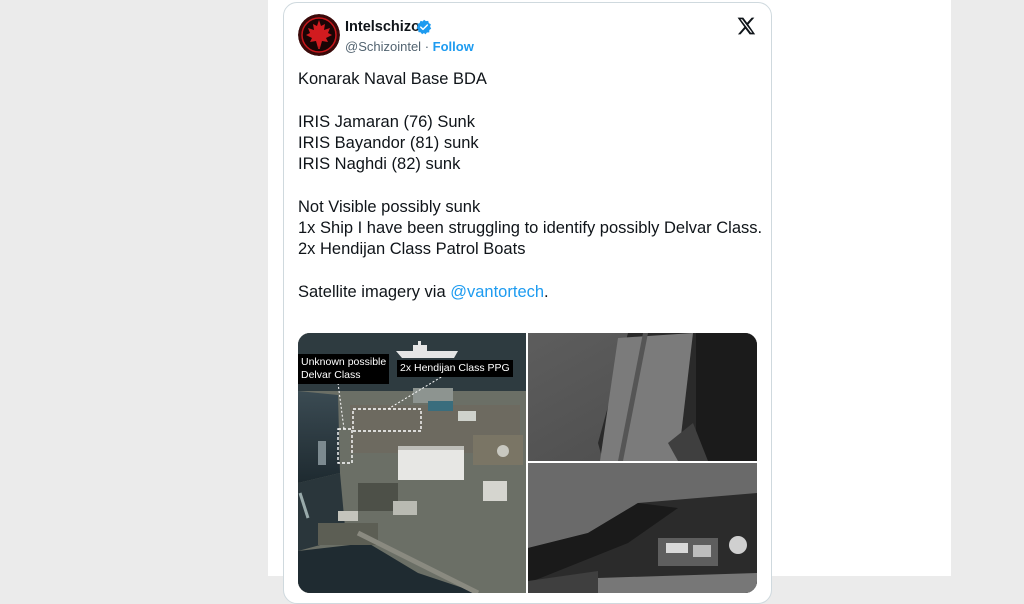 The image size is (1024, 604). Describe the element at coordinates (424, 27) in the screenshot. I see `verified-badge-icon` at that location.